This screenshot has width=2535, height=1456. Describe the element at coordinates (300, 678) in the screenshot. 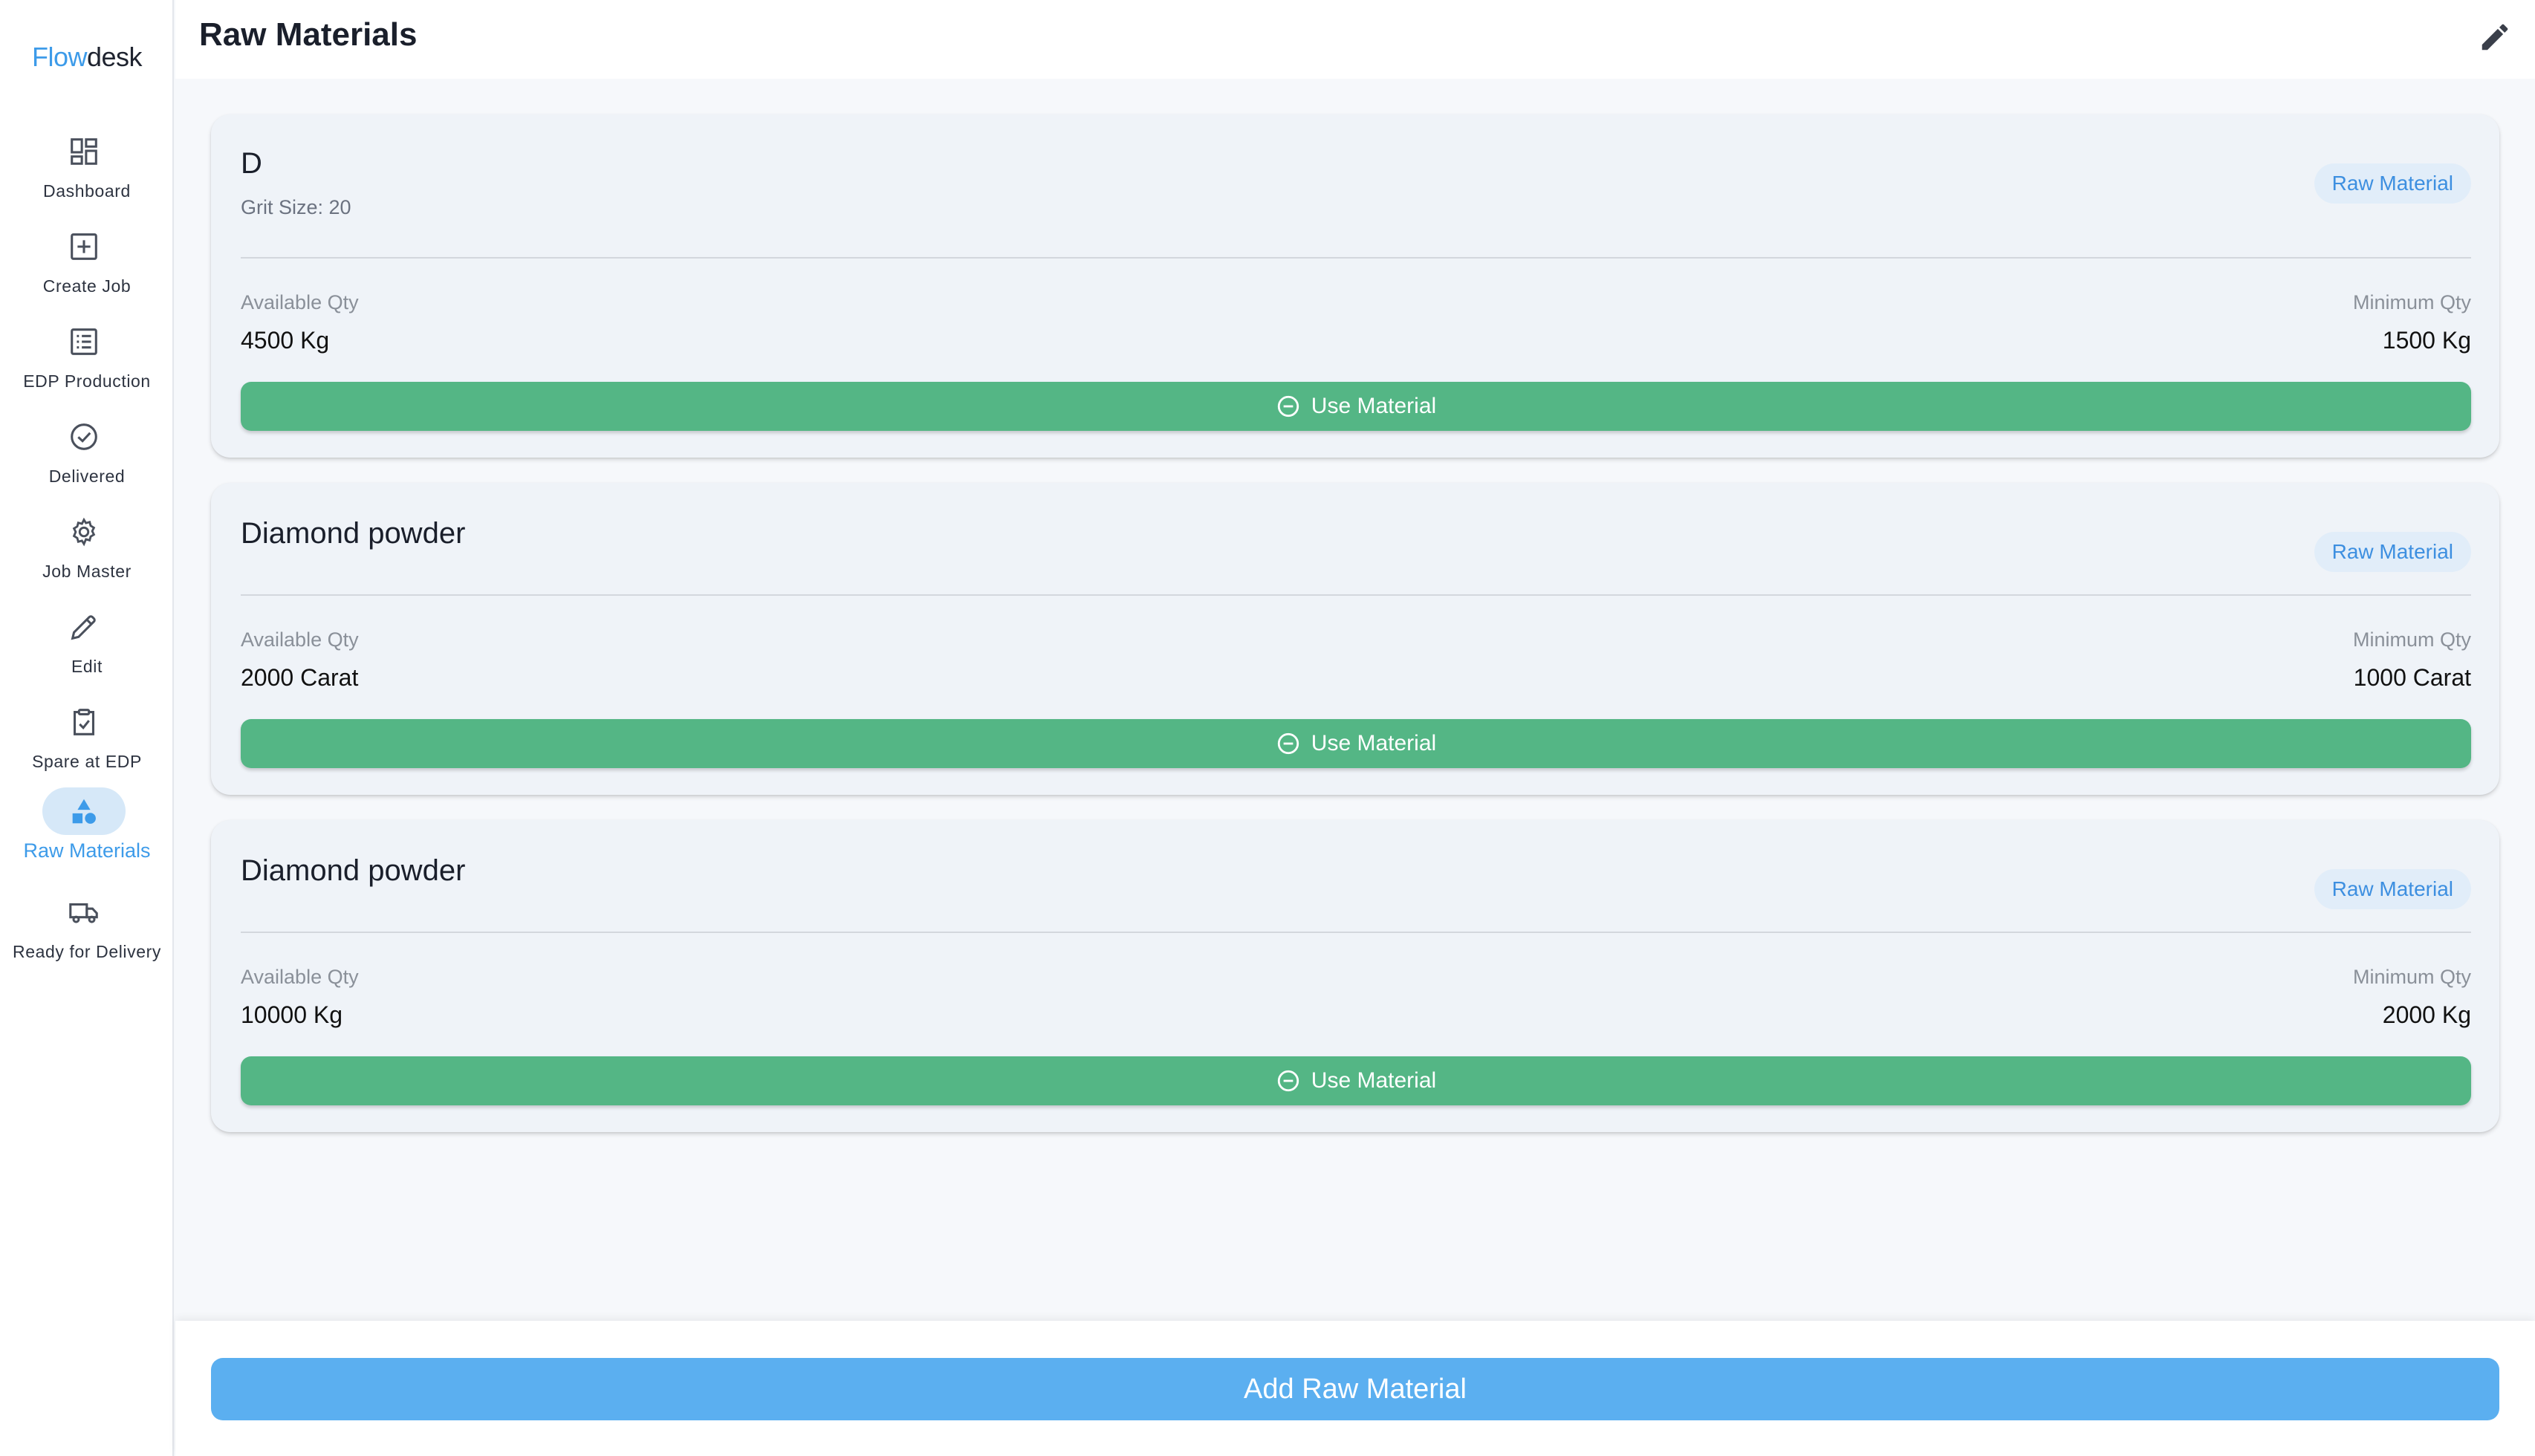

I see `available-qty-value: 2000 Carat` at that location.